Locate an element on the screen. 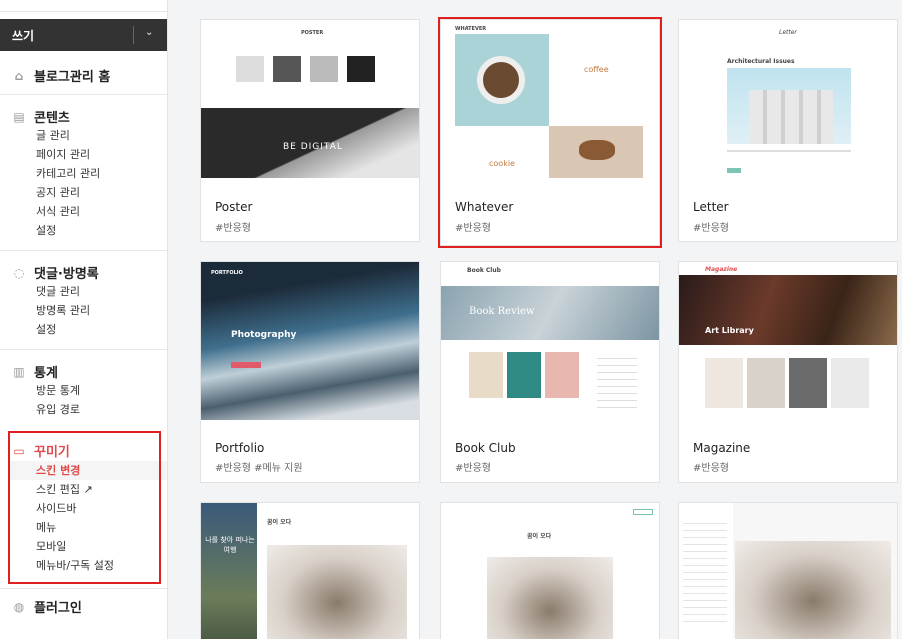 This screenshot has width=902, height=639. annotation-box is located at coordinates (84, 507).